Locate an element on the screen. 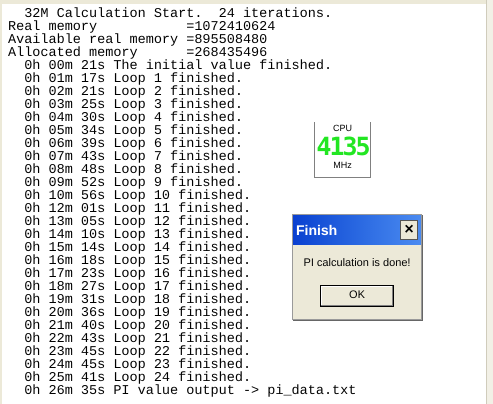 Image resolution: width=493 pixels, height=404 pixels. log-line: 0h 16m 18s Loop 15 finished. is located at coordinates (137, 261).